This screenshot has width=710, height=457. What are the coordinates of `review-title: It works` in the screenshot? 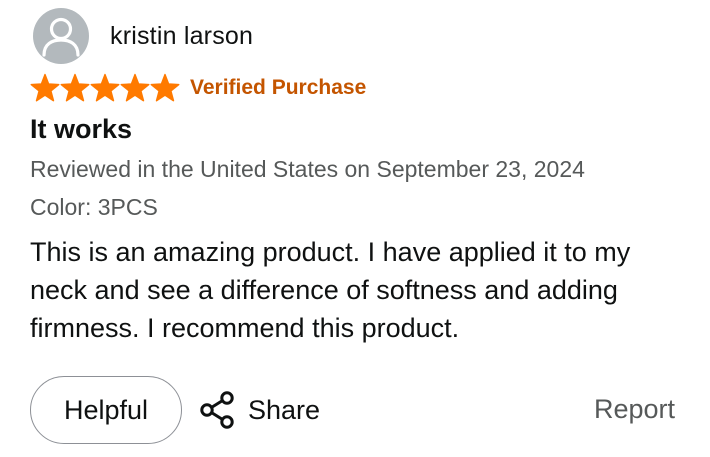 It's located at (81, 129).